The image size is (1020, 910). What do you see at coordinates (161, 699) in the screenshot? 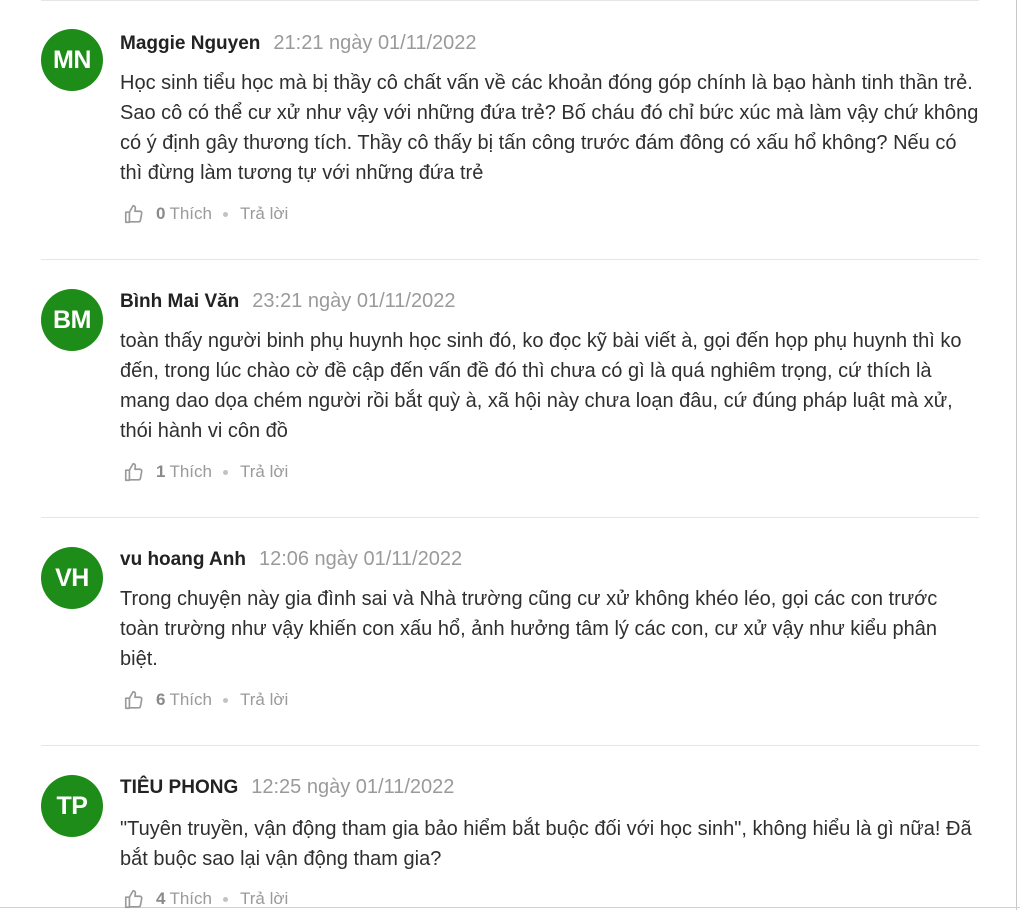
I see `like-count: 6` at bounding box center [161, 699].